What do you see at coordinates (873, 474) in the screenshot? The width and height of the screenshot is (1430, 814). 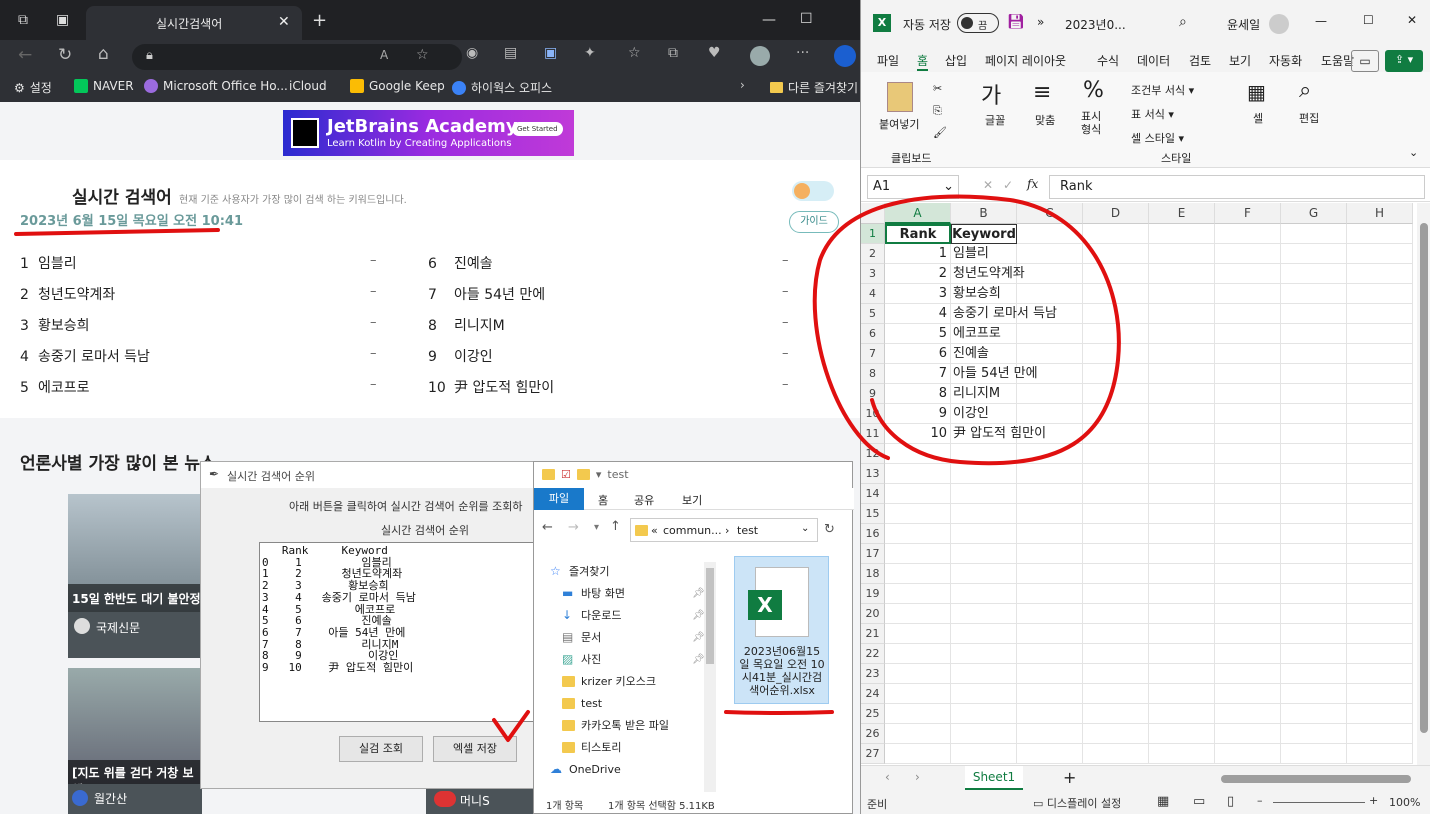 I see `row-header: 13` at bounding box center [873, 474].